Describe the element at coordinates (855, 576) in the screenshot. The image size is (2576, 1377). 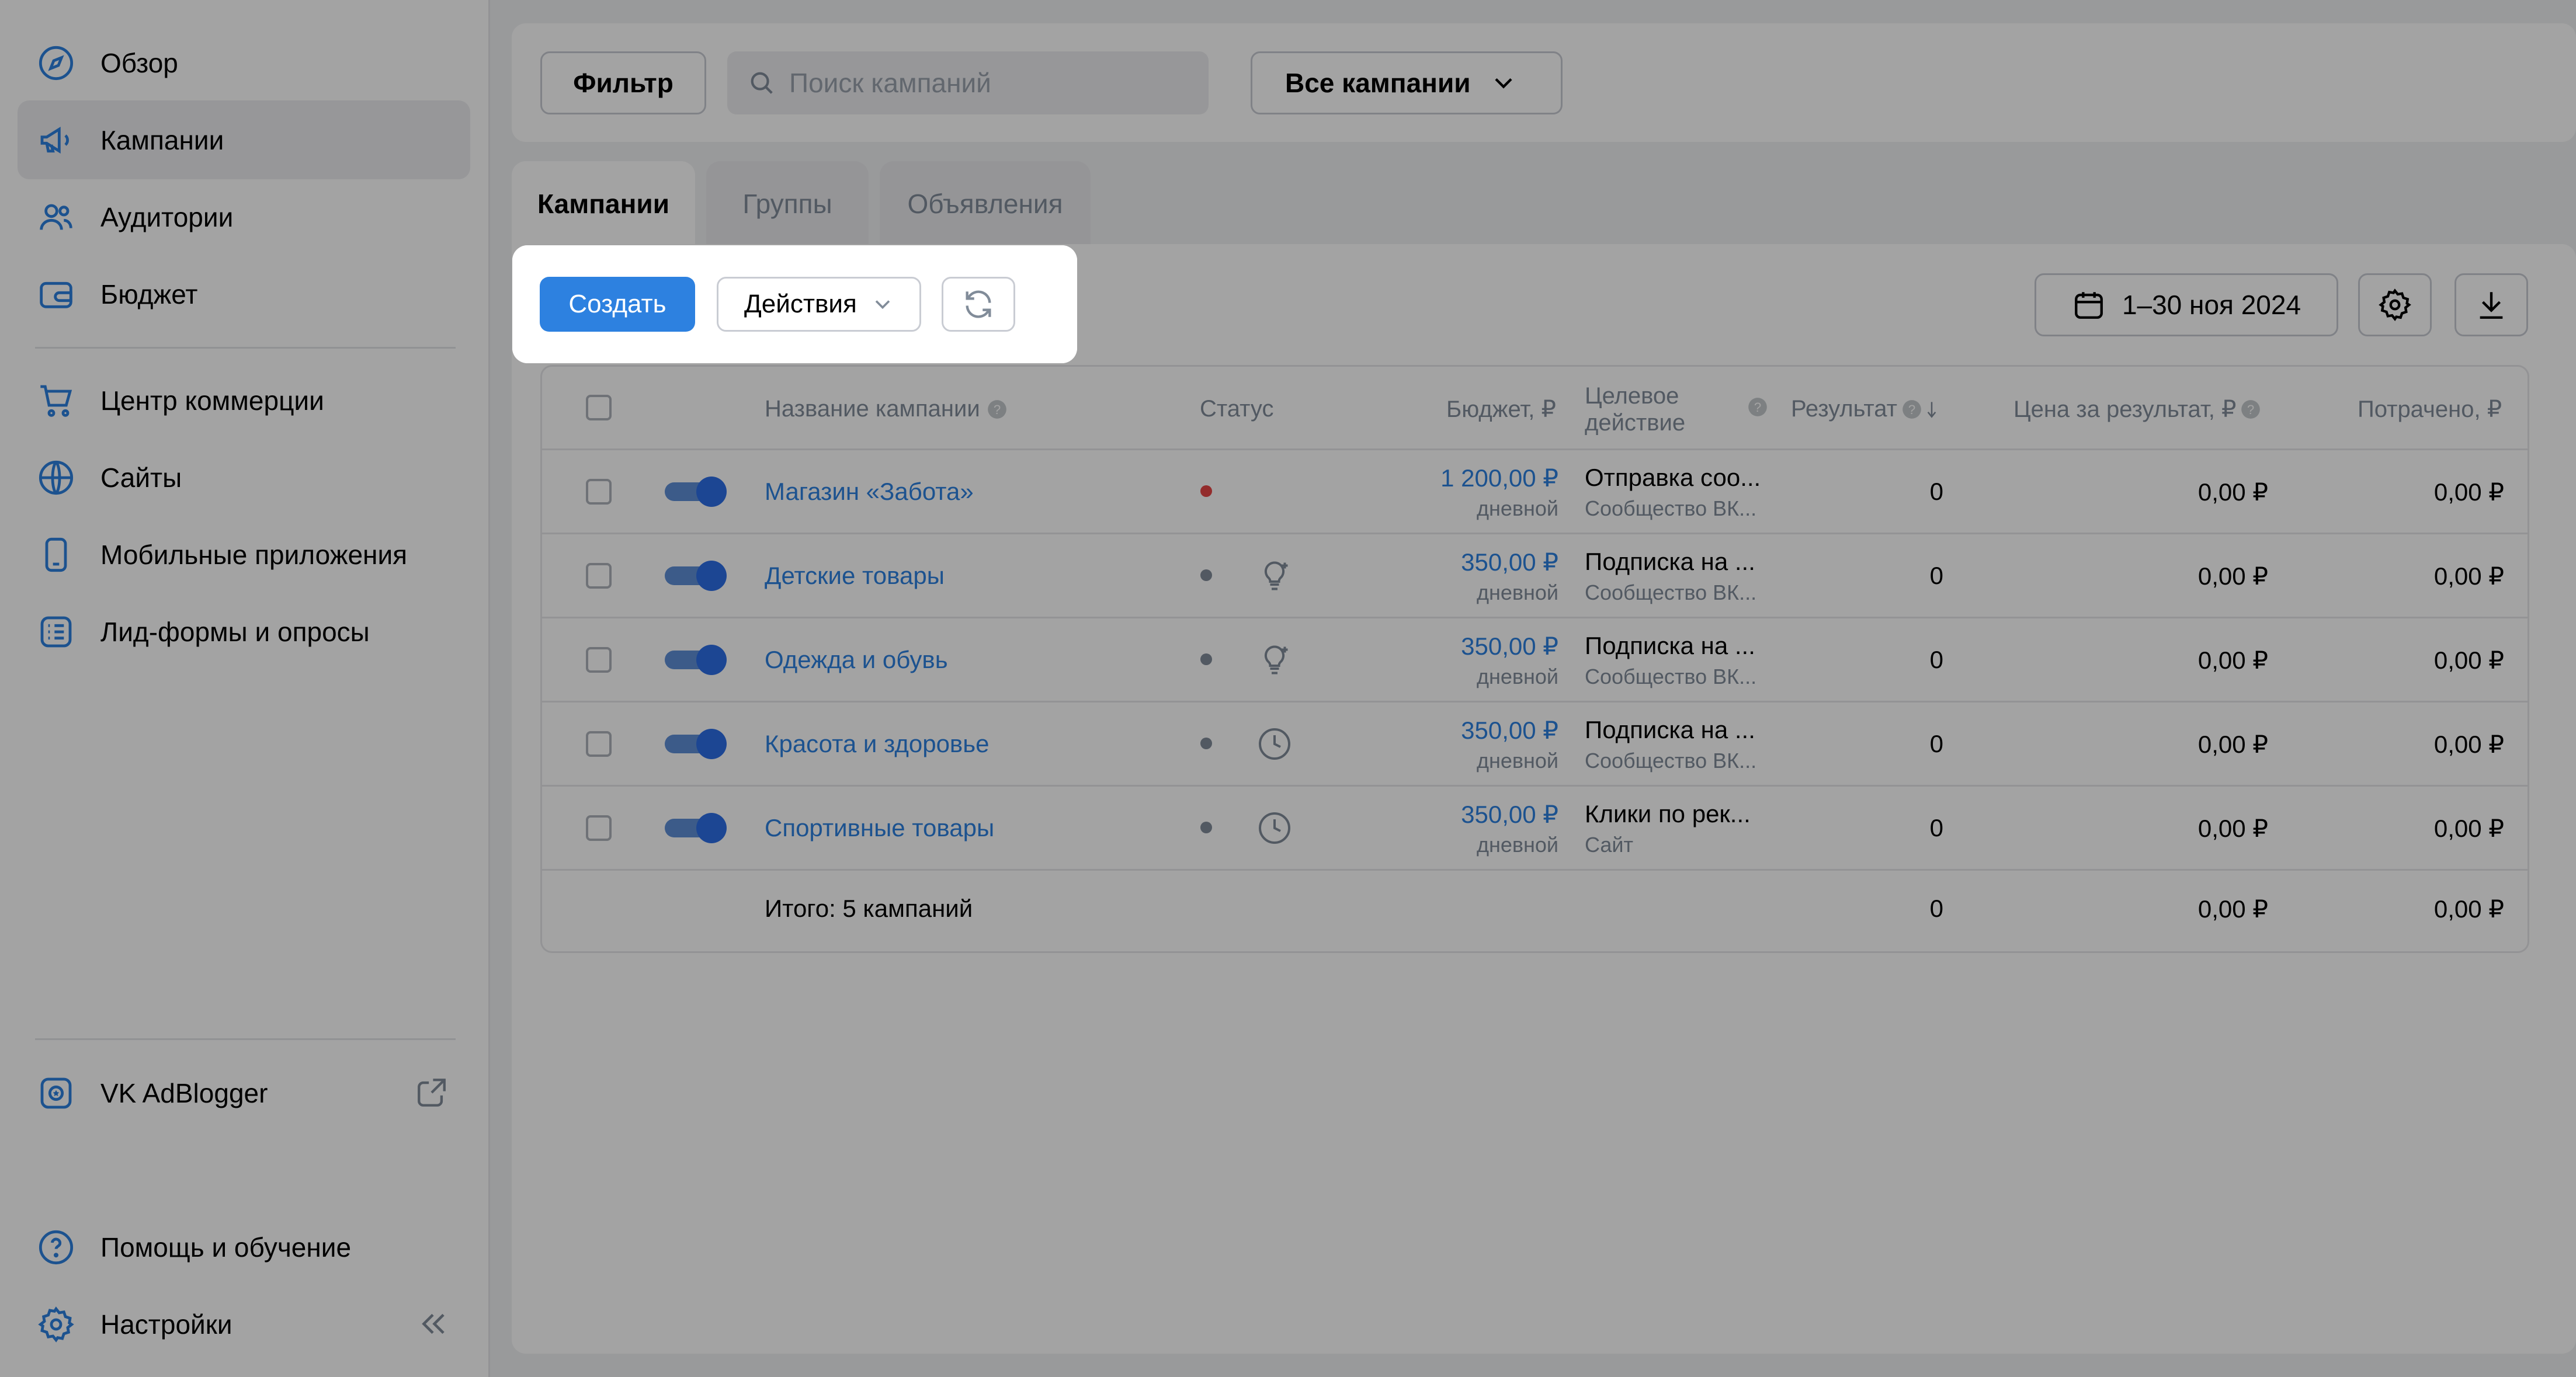
I see `campaign-name-link: Детские товары` at that location.